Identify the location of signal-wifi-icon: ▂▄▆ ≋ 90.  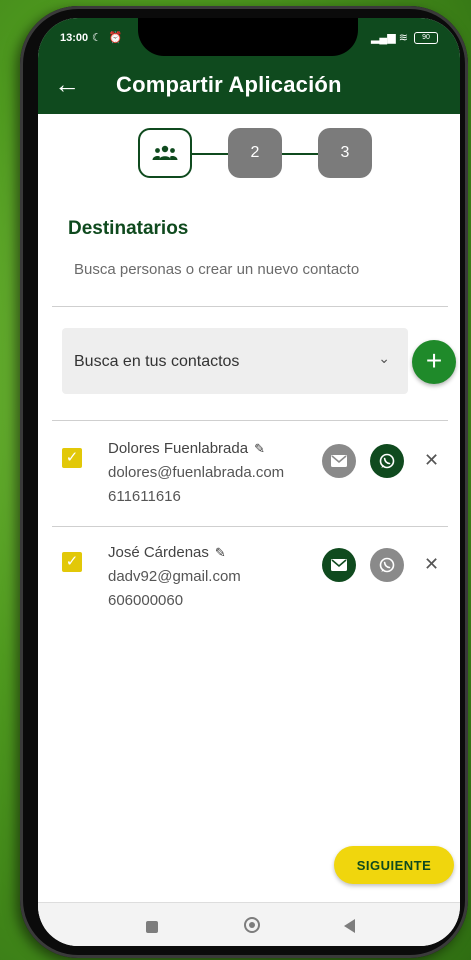
(404, 38).